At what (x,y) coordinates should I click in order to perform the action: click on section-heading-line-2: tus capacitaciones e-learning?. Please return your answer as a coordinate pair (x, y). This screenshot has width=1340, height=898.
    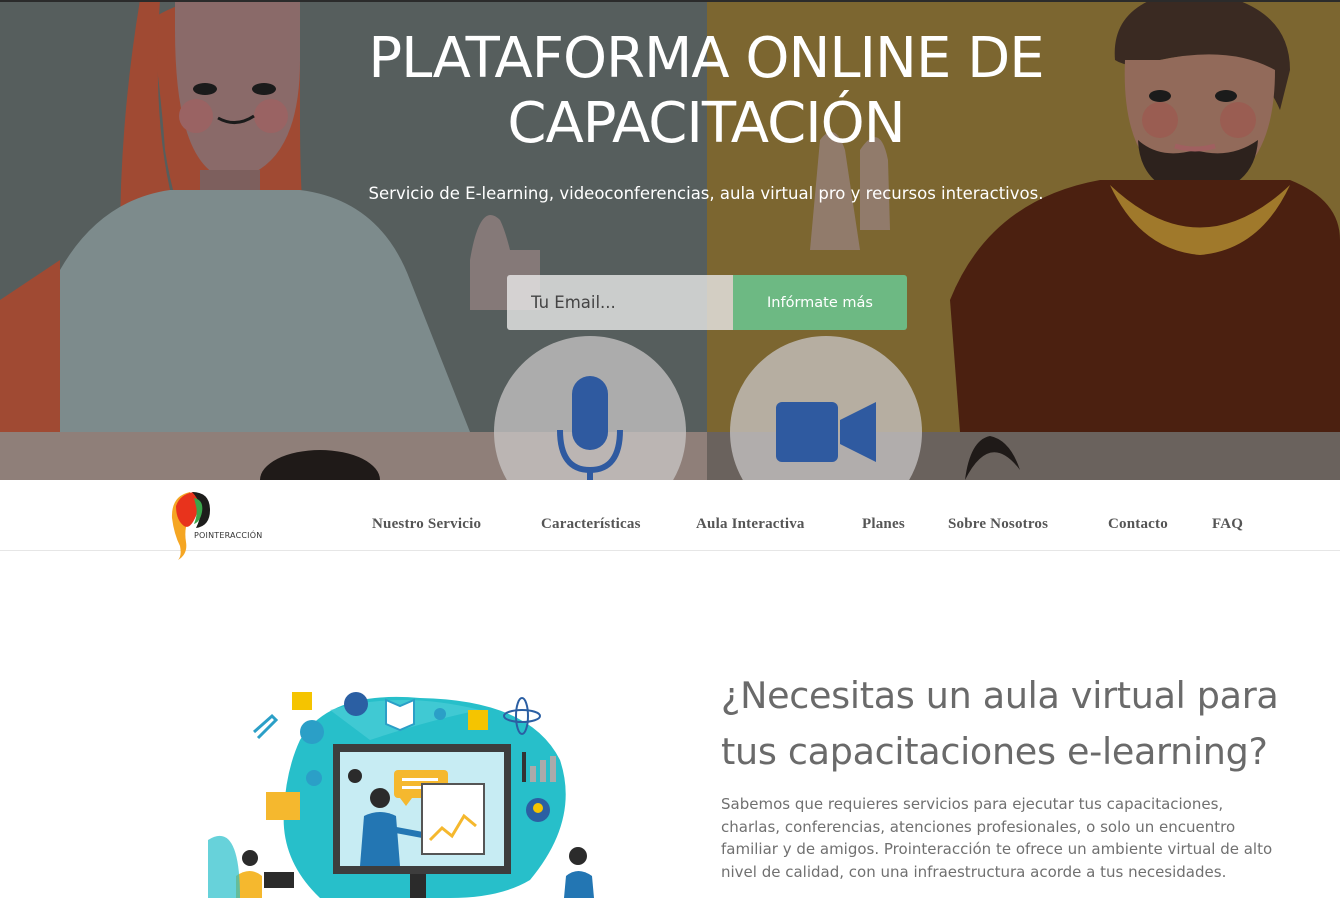
    Looking at the image, I should click on (994, 751).